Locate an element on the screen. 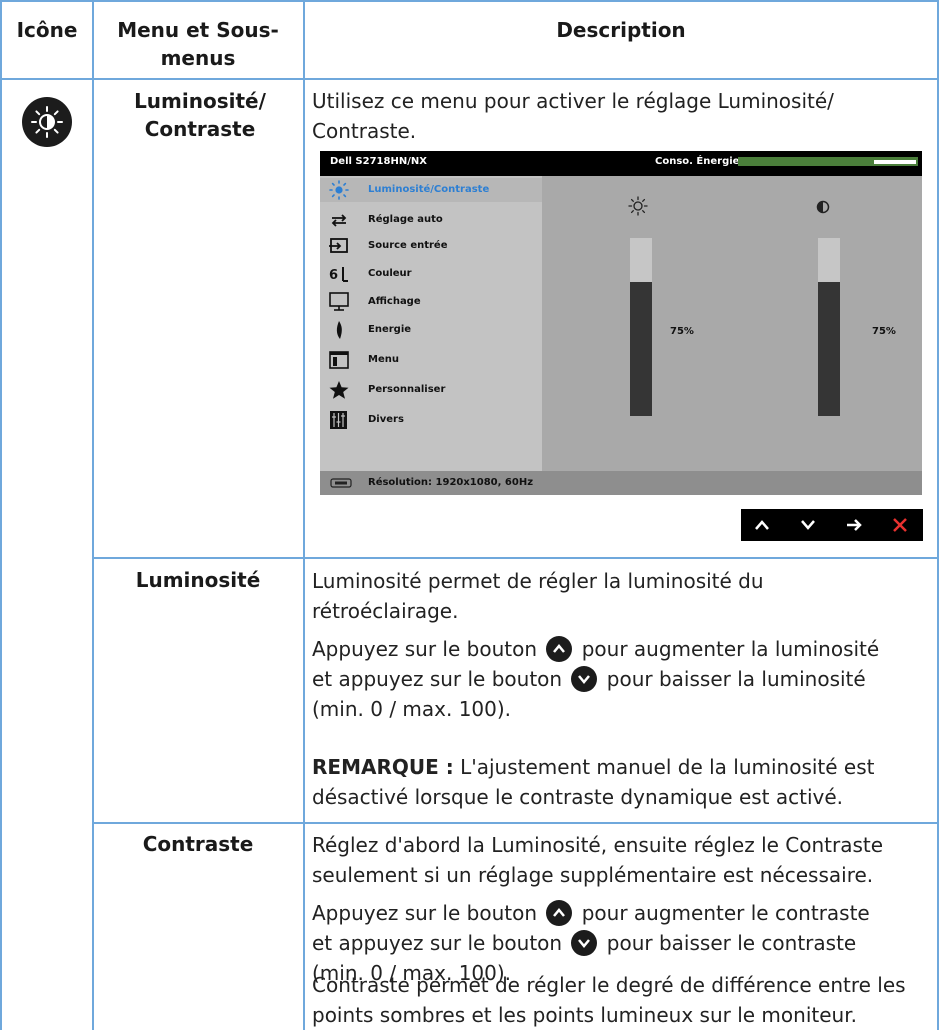 The width and height of the screenshot is (940, 1030). osd-menu-item: Menu is located at coordinates (431, 360).